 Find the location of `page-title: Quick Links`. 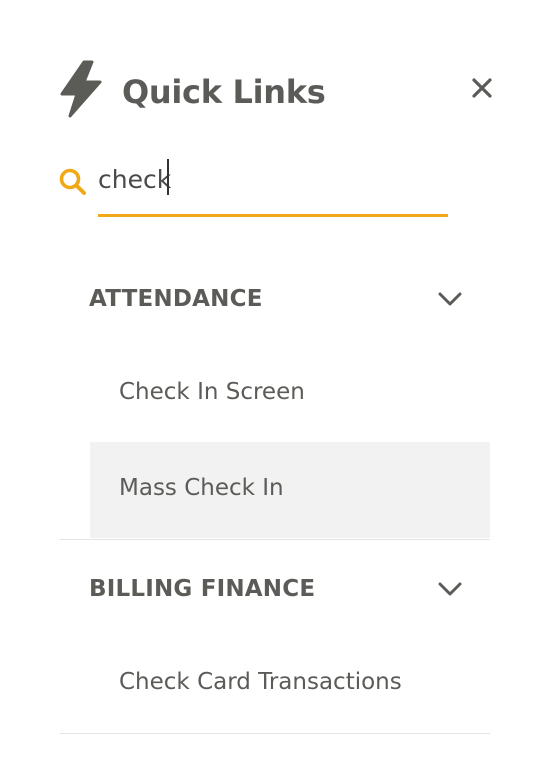

page-title: Quick Links is located at coordinates (224, 92).